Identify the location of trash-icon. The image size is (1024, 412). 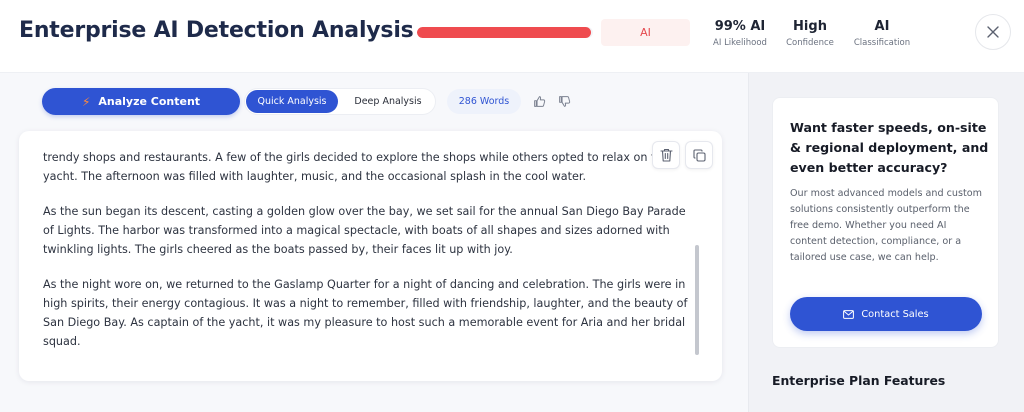
(666, 155).